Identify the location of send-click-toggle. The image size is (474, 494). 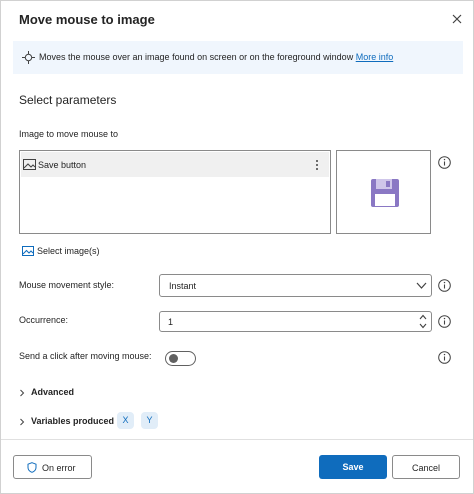
(180, 358).